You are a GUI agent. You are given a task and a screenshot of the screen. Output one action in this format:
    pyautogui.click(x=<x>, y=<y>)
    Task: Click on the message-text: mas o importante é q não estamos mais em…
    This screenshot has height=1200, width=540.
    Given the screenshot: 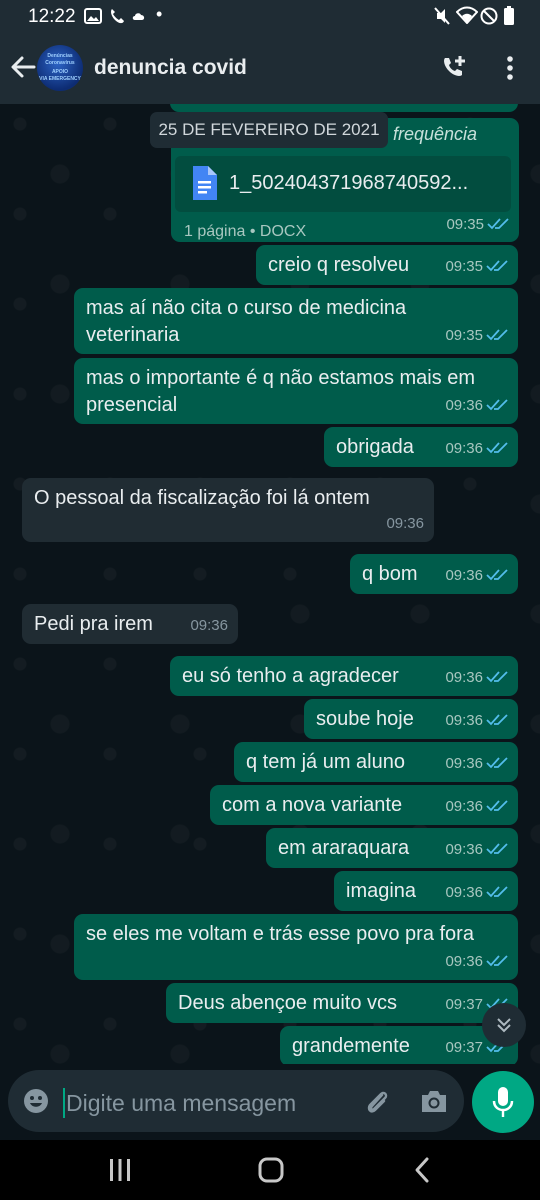 What is the action you would take?
    pyautogui.click(x=281, y=391)
    